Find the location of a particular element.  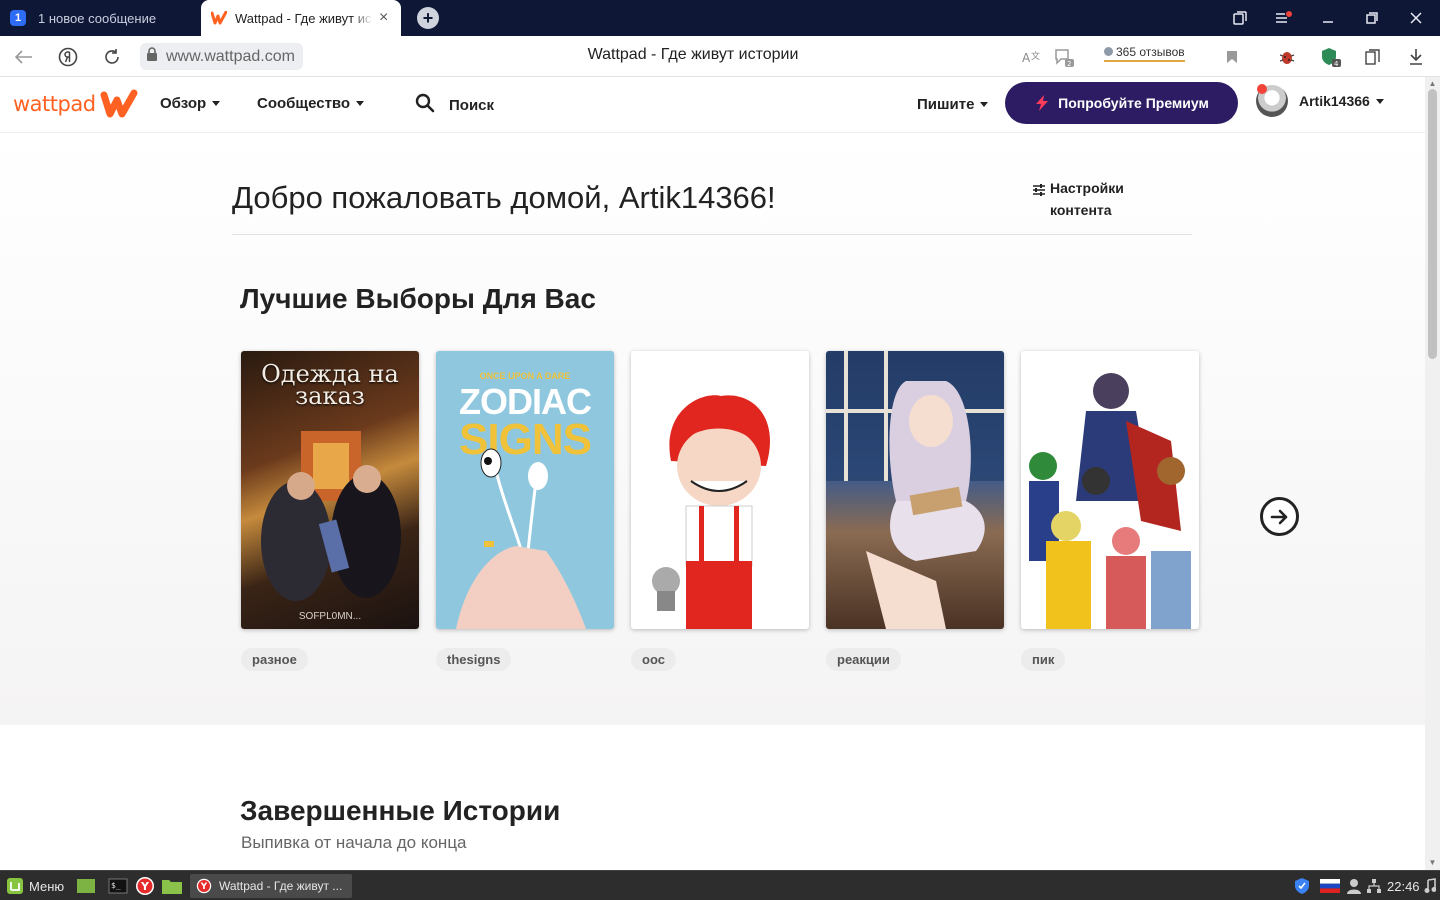

community-menu: Сообщество is located at coordinates (311, 103).